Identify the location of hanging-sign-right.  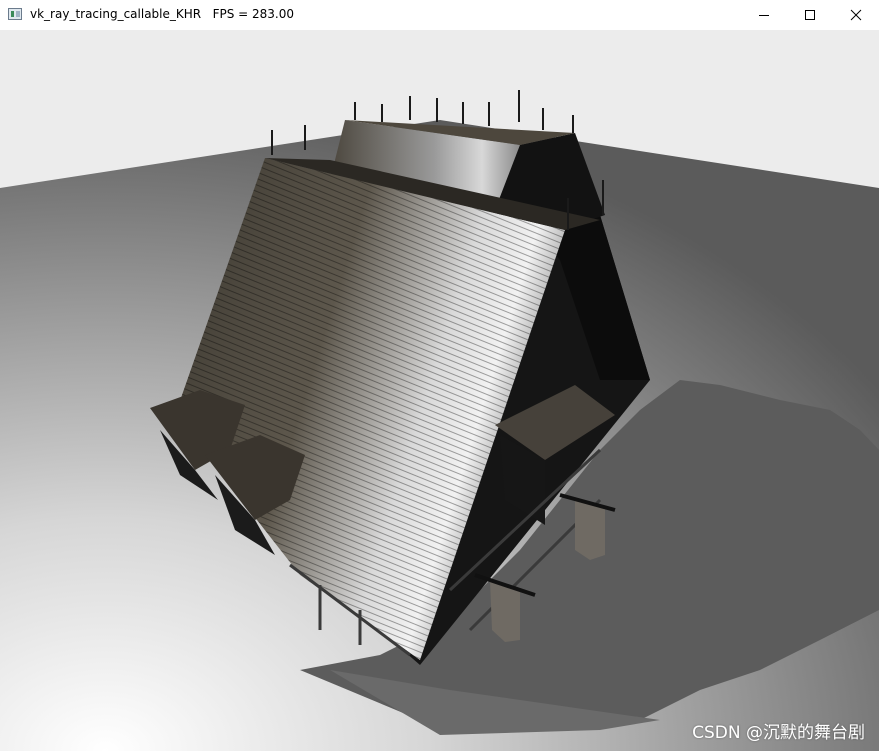
(590, 530).